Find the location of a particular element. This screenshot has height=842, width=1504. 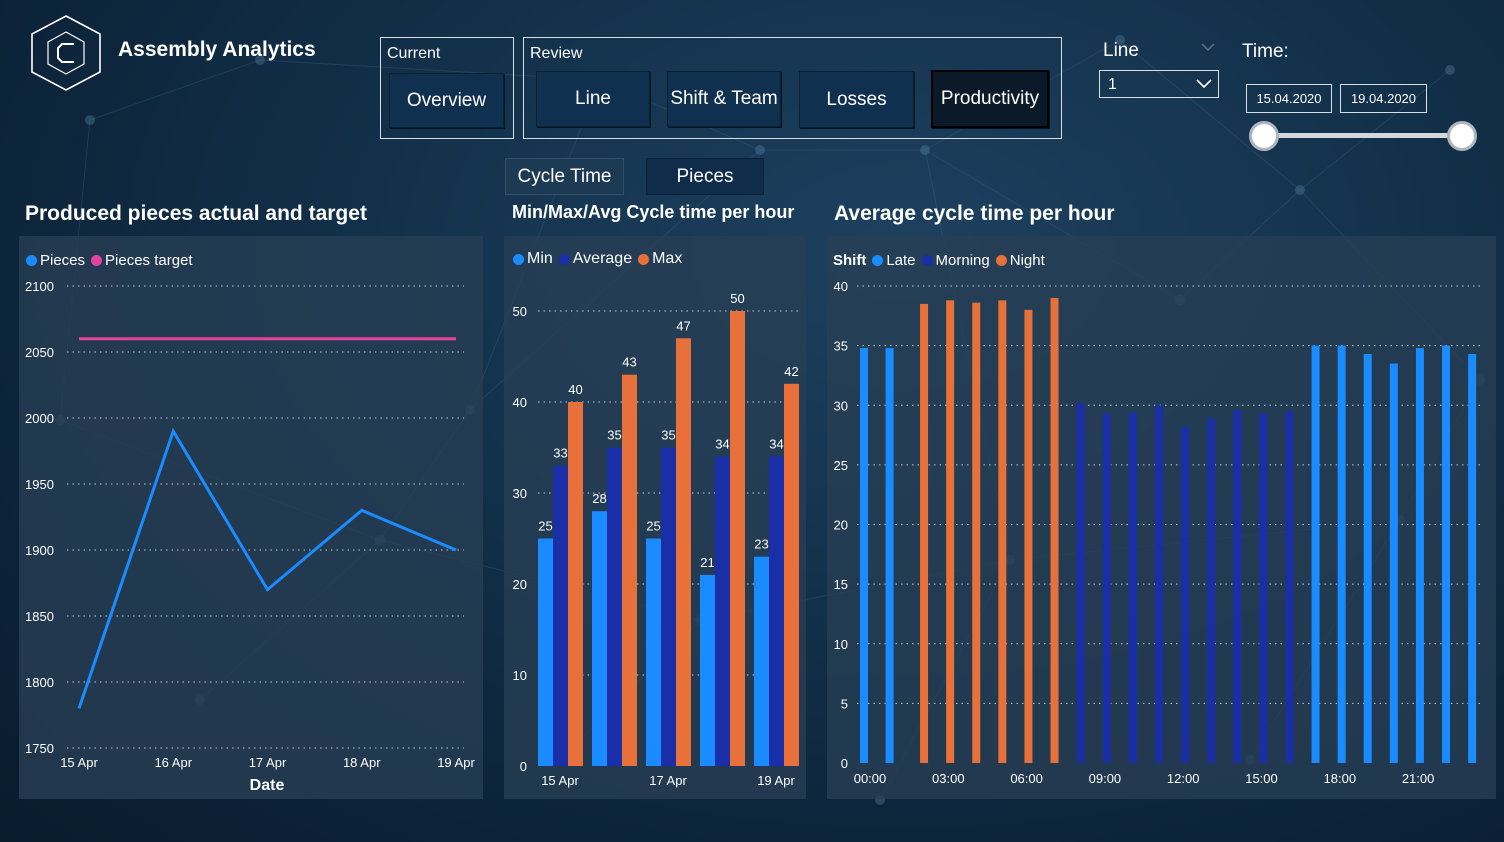

y-tick-label: 50 is located at coordinates (520, 311).